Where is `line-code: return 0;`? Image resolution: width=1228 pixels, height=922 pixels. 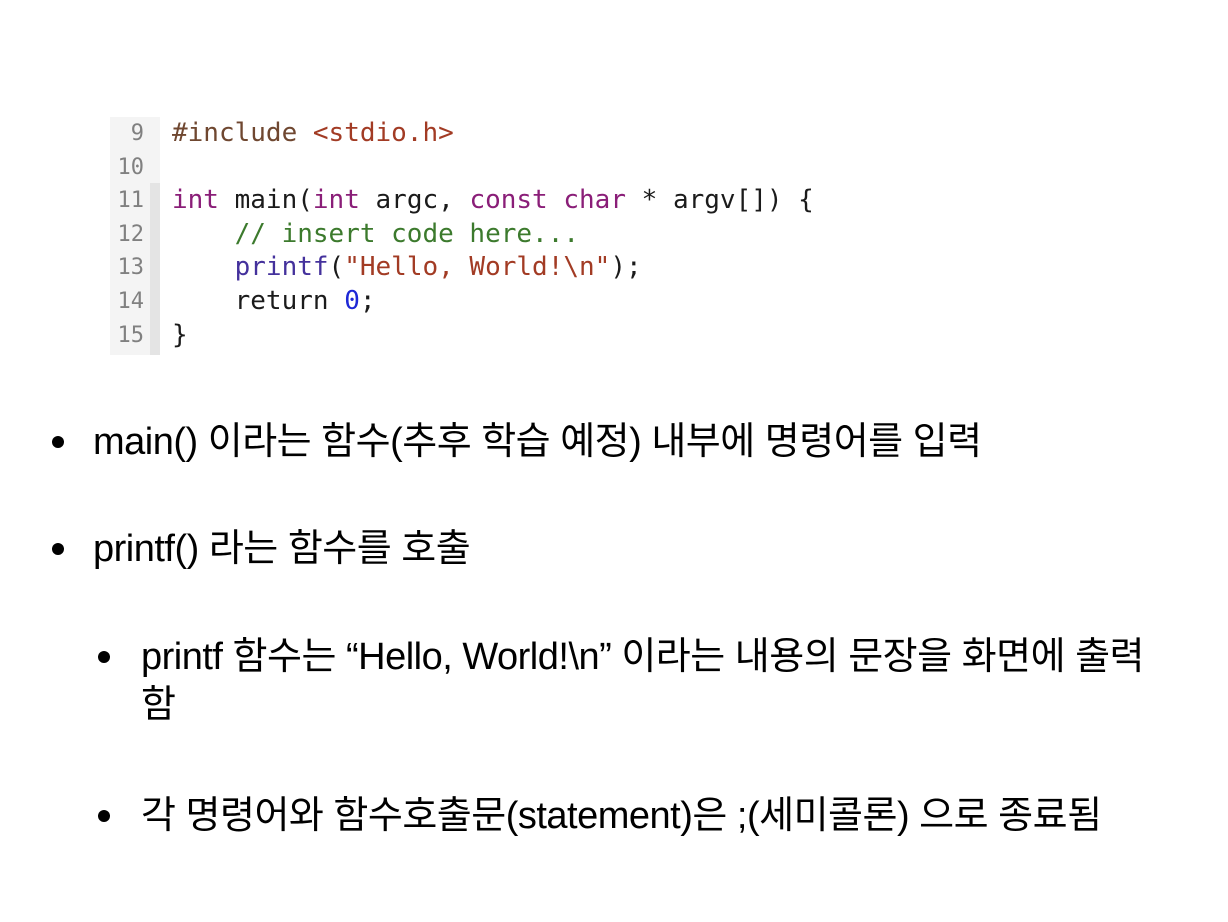
line-code: return 0; is located at coordinates (274, 302).